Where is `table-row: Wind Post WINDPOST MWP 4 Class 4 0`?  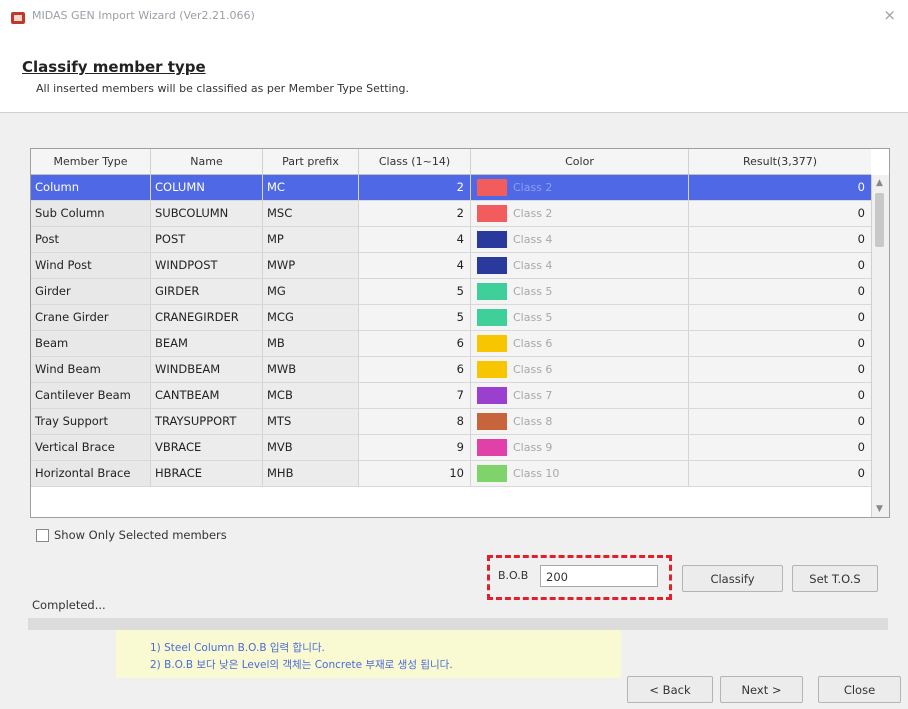 table-row: Wind Post WINDPOST MWP 4 Class 4 0 is located at coordinates (451, 266).